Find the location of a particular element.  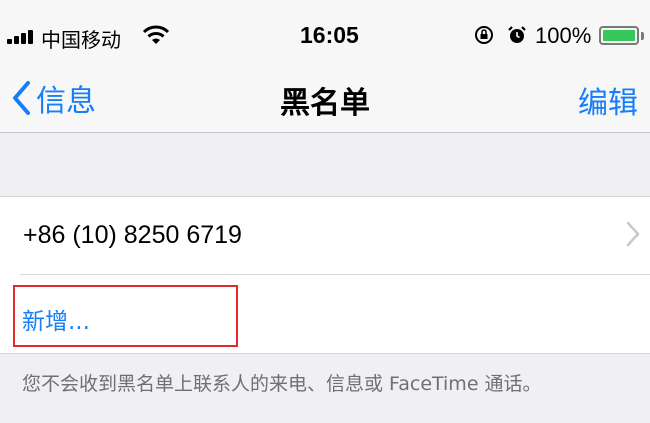

carrier-name: 中国移动 is located at coordinates (81, 40).